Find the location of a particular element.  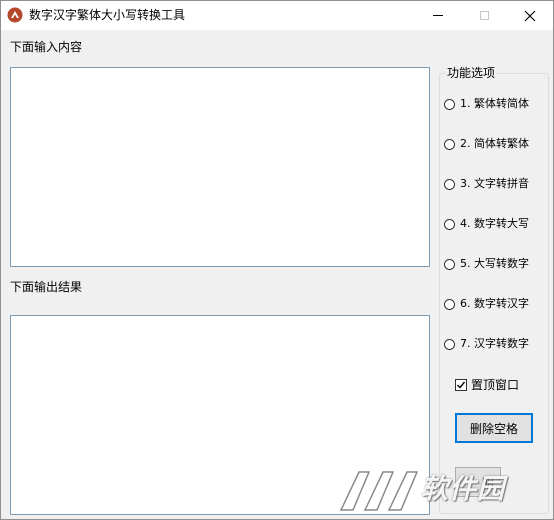

radio-chinese-to-number: 7. 汉字转数字 is located at coordinates (486, 344).